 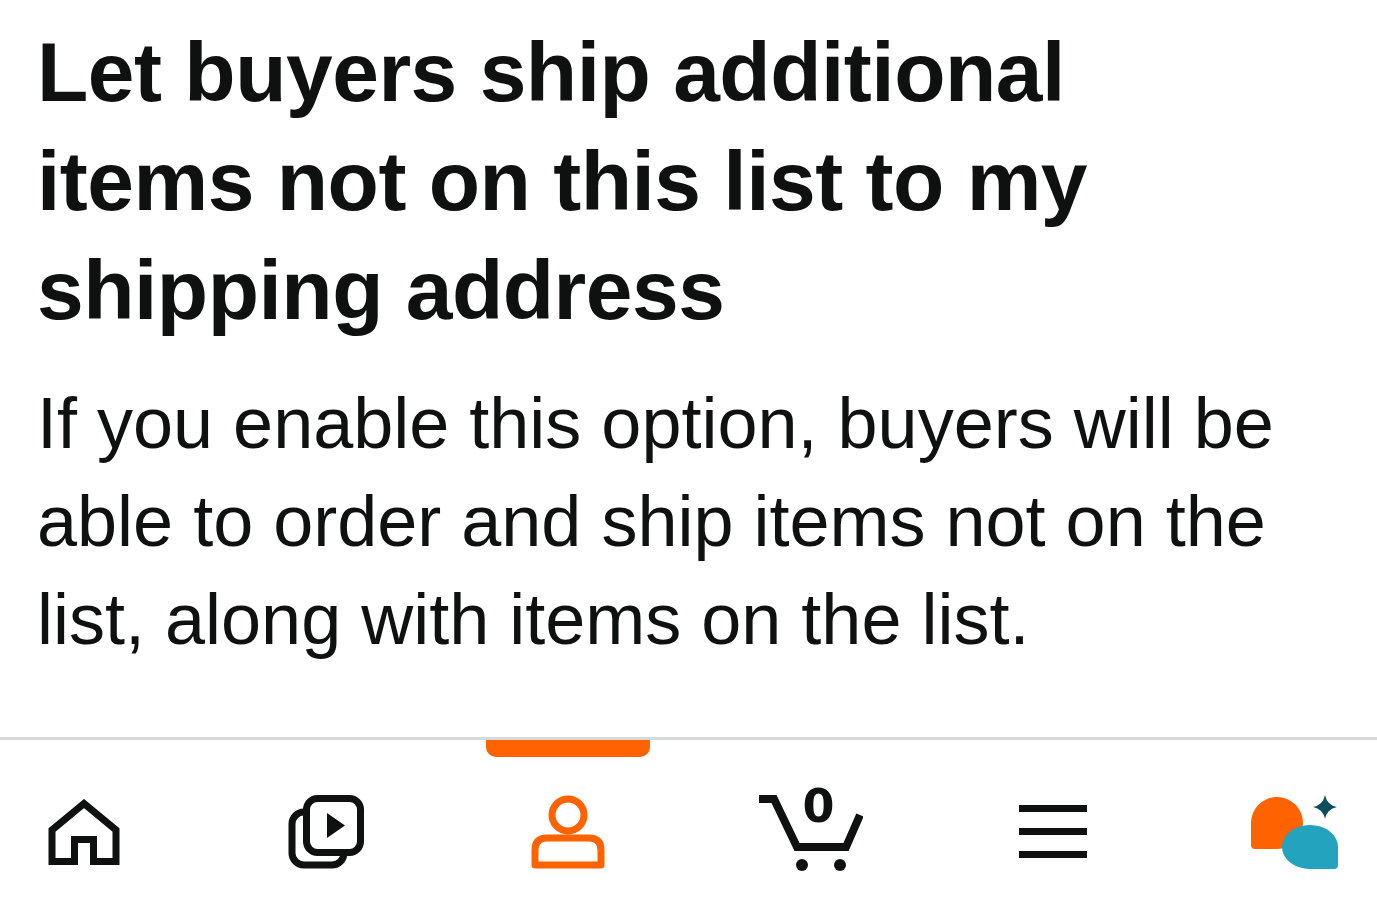 What do you see at coordinates (568, 831) in the screenshot?
I see `person-icon` at bounding box center [568, 831].